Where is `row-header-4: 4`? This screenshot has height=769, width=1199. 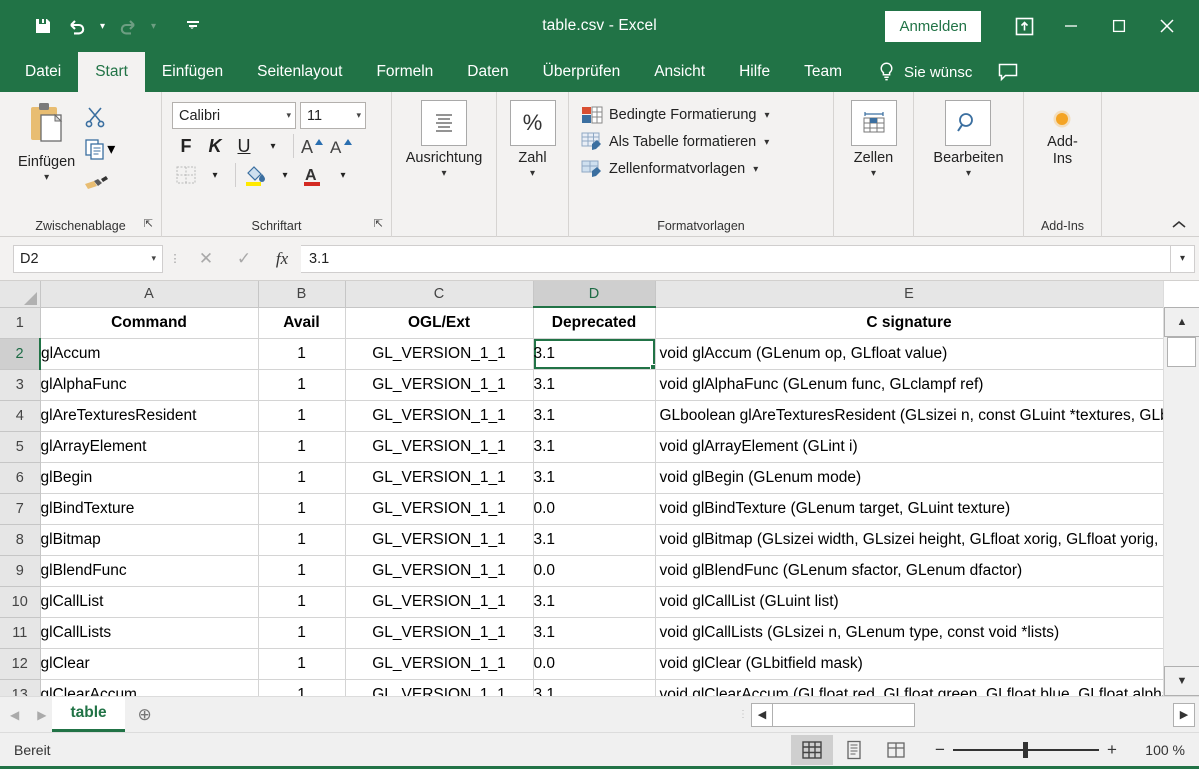 row-header-4: 4 is located at coordinates (20, 416).